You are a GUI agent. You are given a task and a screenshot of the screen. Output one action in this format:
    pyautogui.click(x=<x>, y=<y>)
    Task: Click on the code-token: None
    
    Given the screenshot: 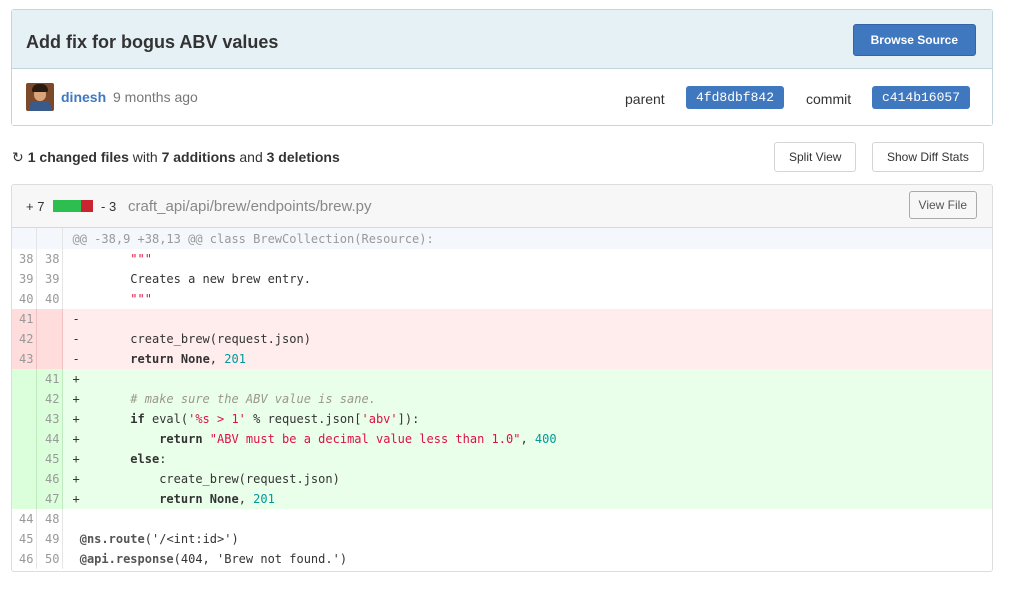 What is the action you would take?
    pyautogui.click(x=224, y=499)
    